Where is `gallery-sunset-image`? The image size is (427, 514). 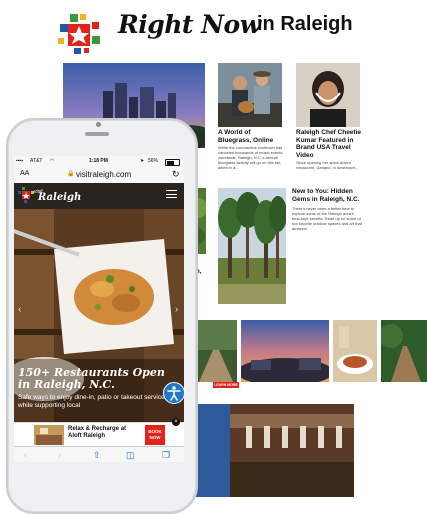
gallery-sunset-image is located at coordinates (285, 351).